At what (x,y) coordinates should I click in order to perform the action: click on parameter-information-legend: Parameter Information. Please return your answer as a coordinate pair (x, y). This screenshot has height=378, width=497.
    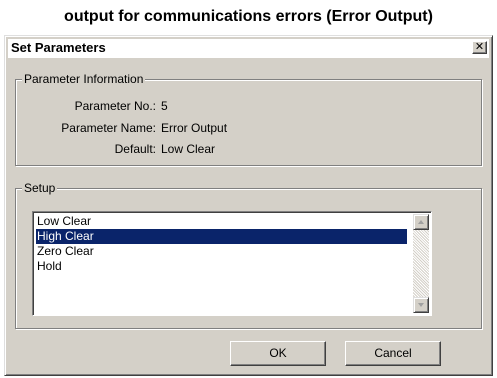
    Looking at the image, I should click on (84, 79).